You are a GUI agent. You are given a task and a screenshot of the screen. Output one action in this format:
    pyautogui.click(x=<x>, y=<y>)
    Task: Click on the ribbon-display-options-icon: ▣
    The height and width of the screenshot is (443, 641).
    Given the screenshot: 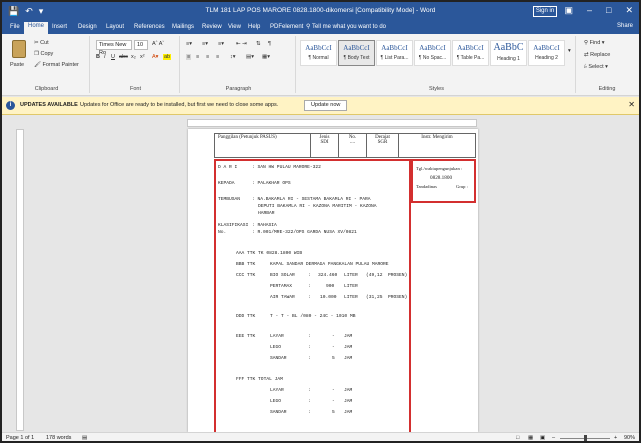 What is the action you would take?
    pyautogui.click(x=568, y=10)
    